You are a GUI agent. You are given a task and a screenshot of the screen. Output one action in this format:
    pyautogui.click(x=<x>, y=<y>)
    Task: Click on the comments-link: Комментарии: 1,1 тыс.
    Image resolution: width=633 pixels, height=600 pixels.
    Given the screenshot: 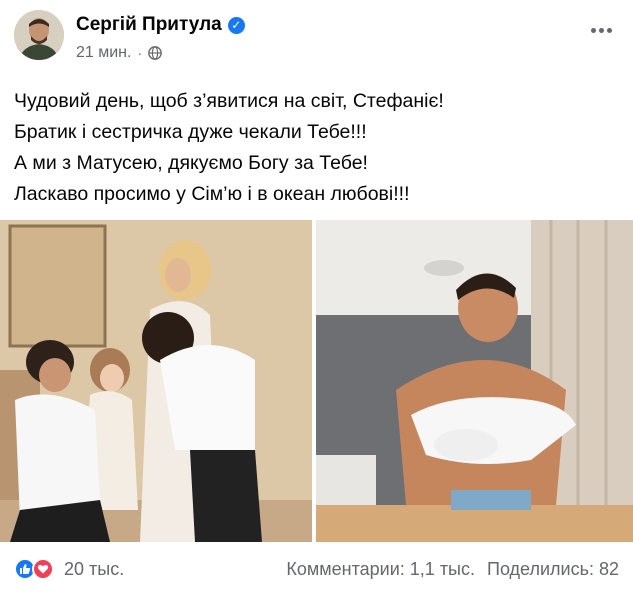 What is the action you would take?
    pyautogui.click(x=380, y=569)
    